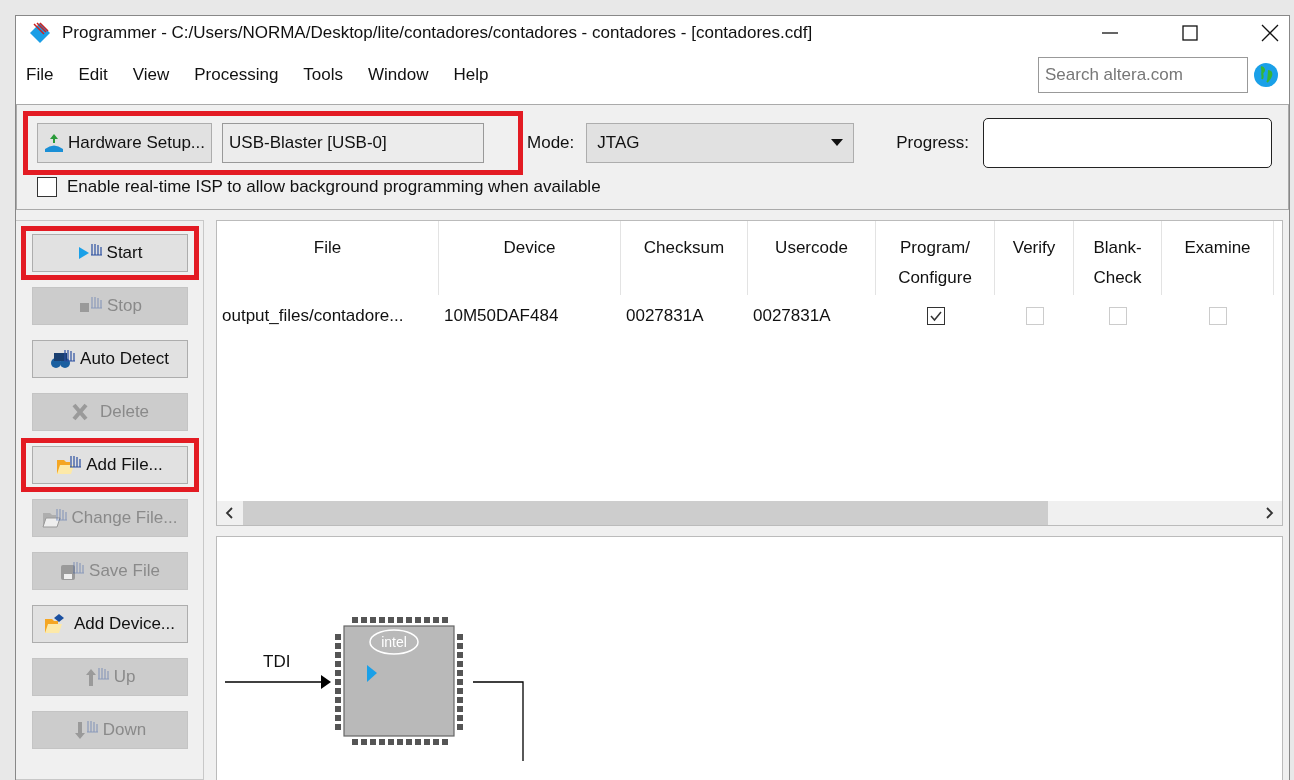  Describe the element at coordinates (1143, 75) in the screenshot. I see `search-field: Search altera.com` at that location.